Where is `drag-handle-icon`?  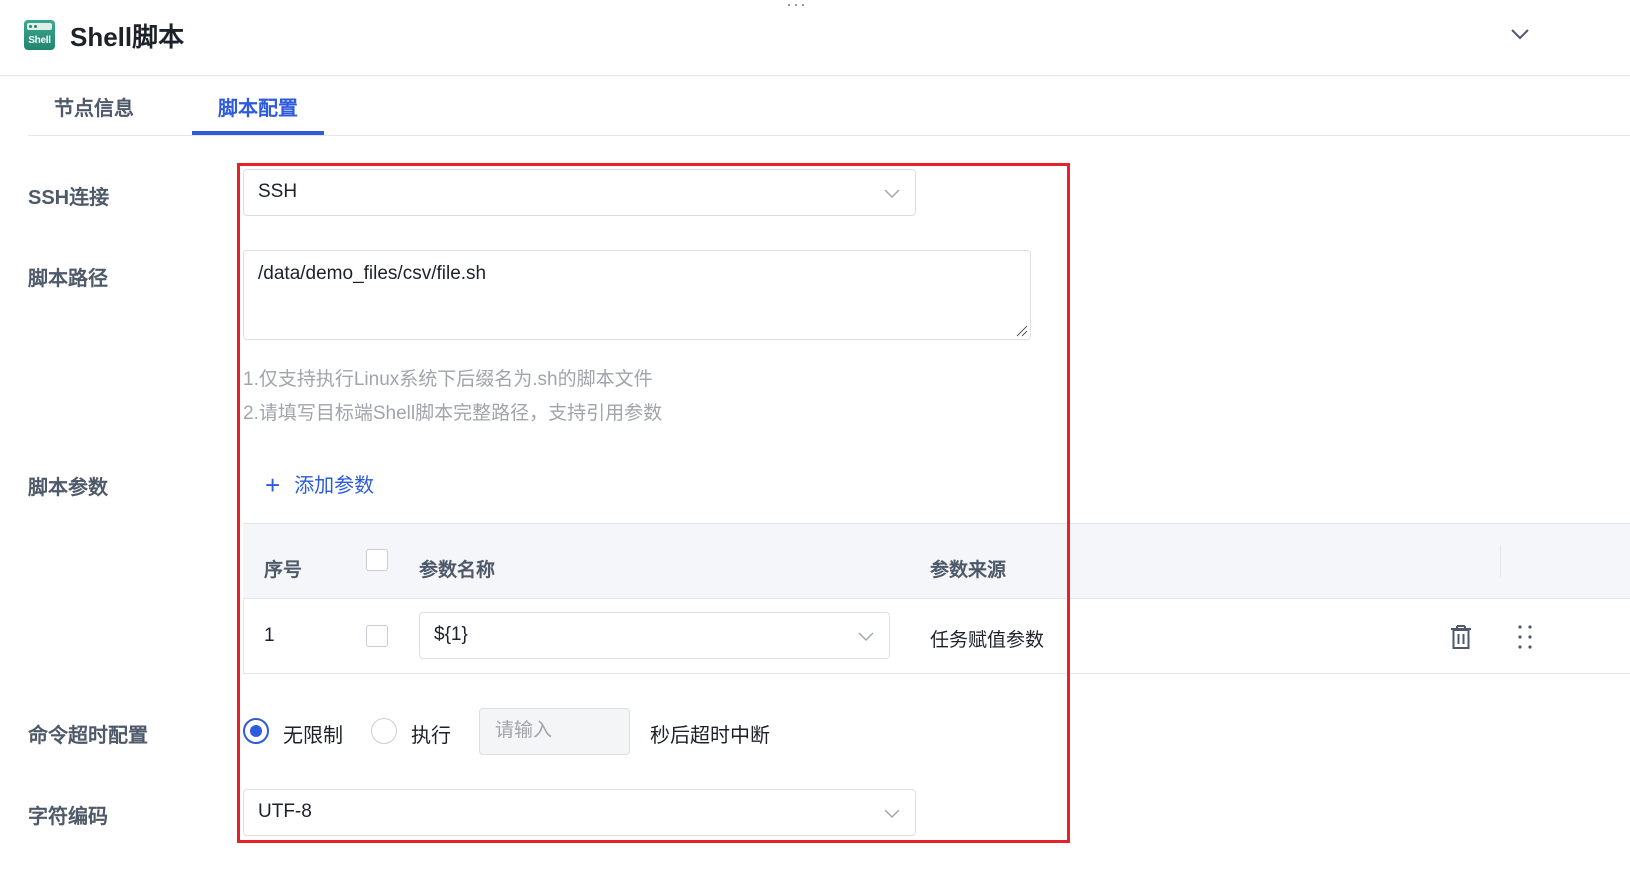 drag-handle-icon is located at coordinates (1525, 637).